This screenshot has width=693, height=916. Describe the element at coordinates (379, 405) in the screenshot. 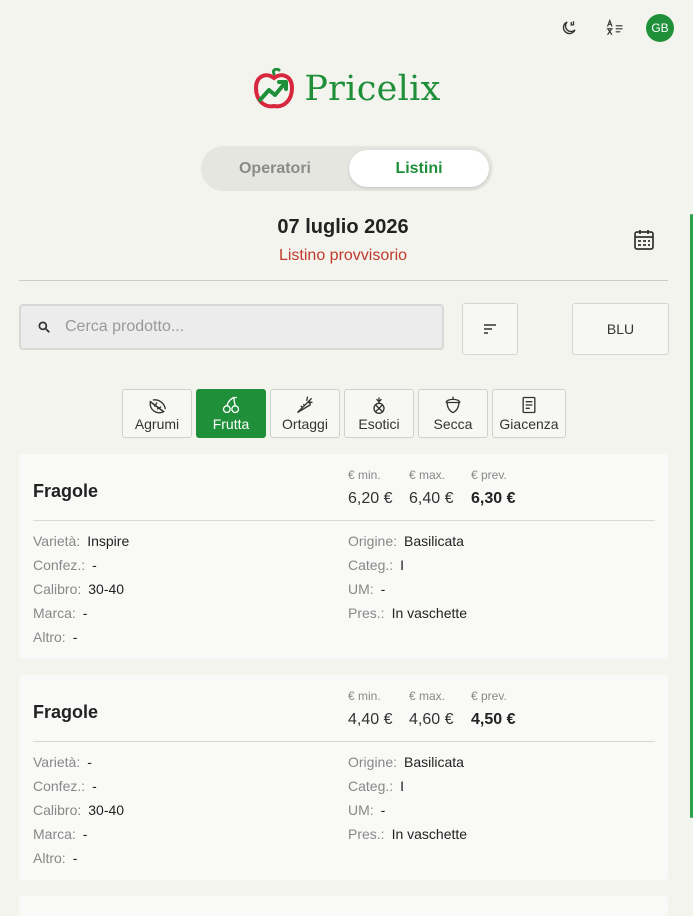

I see `pineapple-icon` at that location.